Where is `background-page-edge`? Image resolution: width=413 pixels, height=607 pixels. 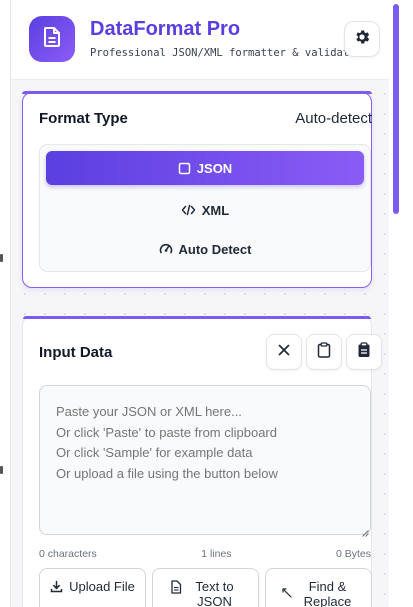 background-page-edge is located at coordinates (5, 303).